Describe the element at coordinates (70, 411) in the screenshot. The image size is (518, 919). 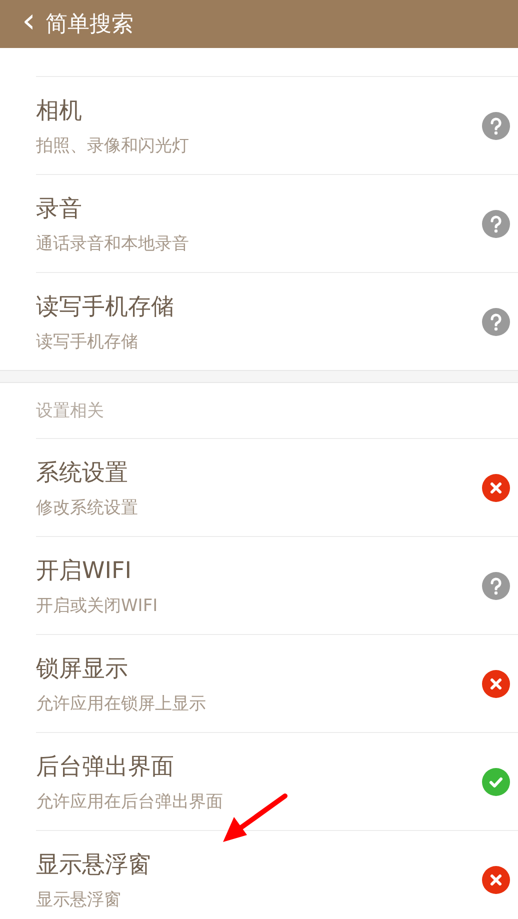
I see `section-label: 设置相关` at that location.